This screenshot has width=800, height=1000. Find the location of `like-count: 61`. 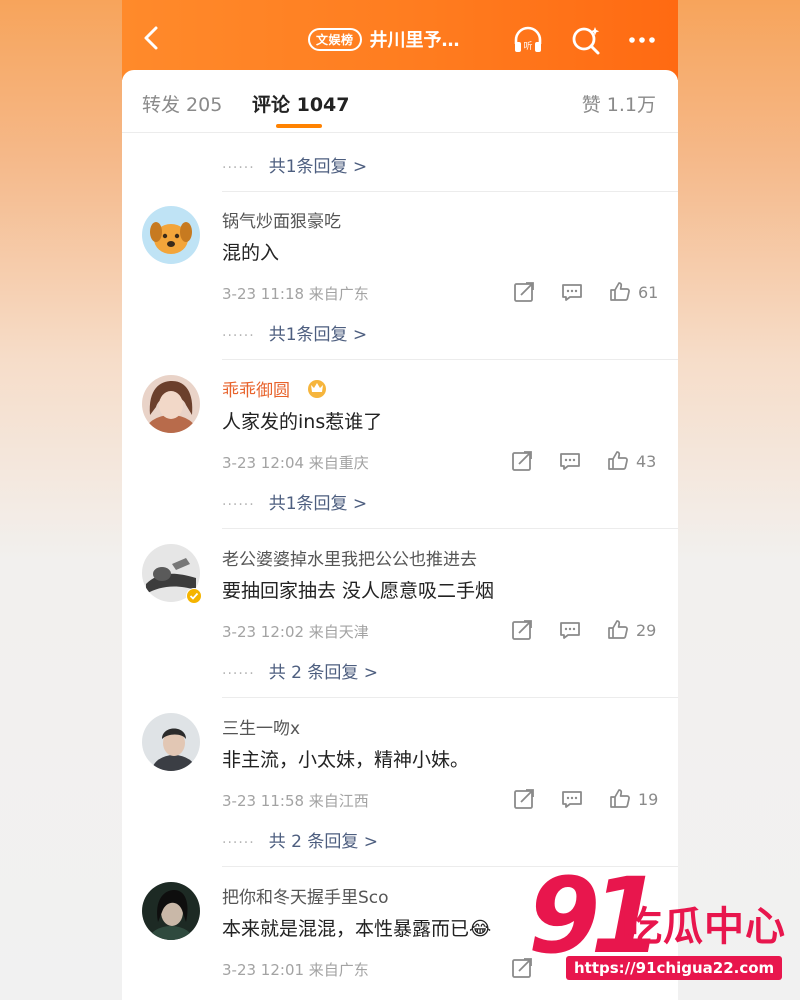

like-count: 61 is located at coordinates (648, 292).